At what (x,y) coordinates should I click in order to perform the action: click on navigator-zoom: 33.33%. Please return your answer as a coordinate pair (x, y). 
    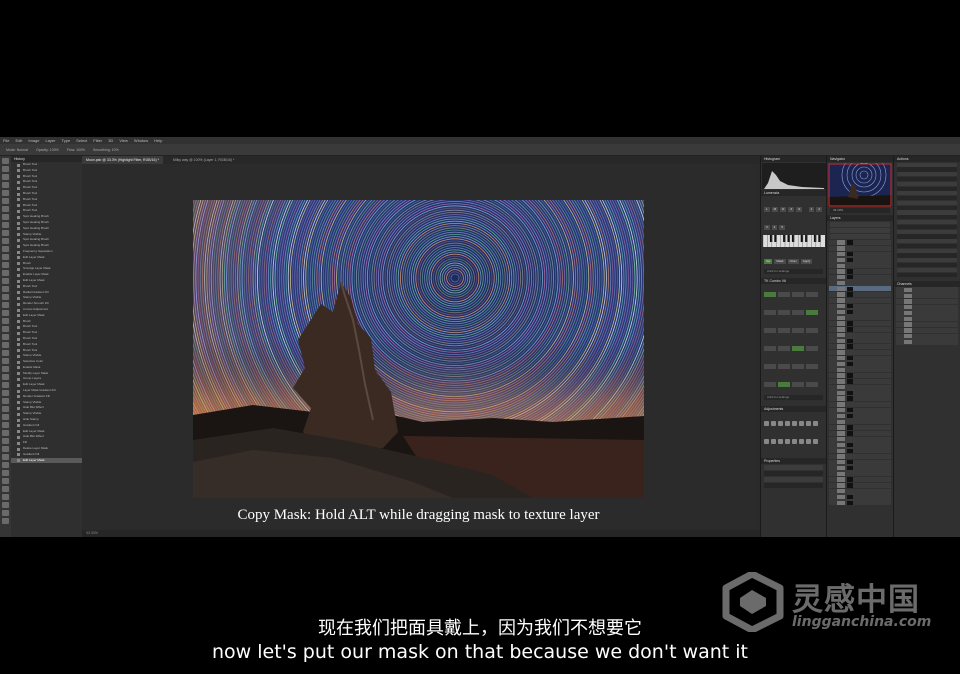
    Looking at the image, I should click on (860, 210).